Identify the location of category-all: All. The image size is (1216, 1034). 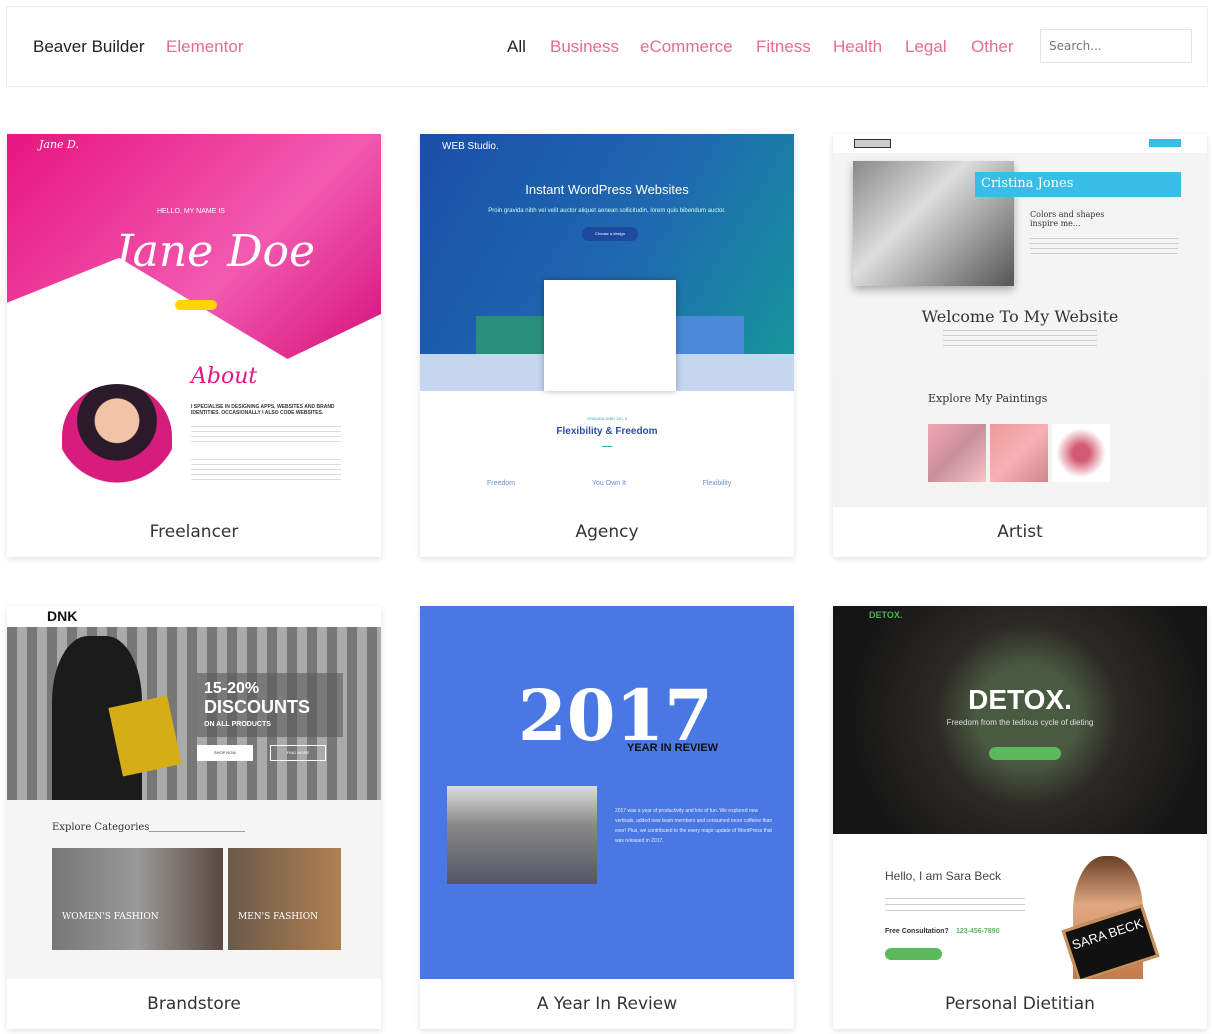
(516, 47).